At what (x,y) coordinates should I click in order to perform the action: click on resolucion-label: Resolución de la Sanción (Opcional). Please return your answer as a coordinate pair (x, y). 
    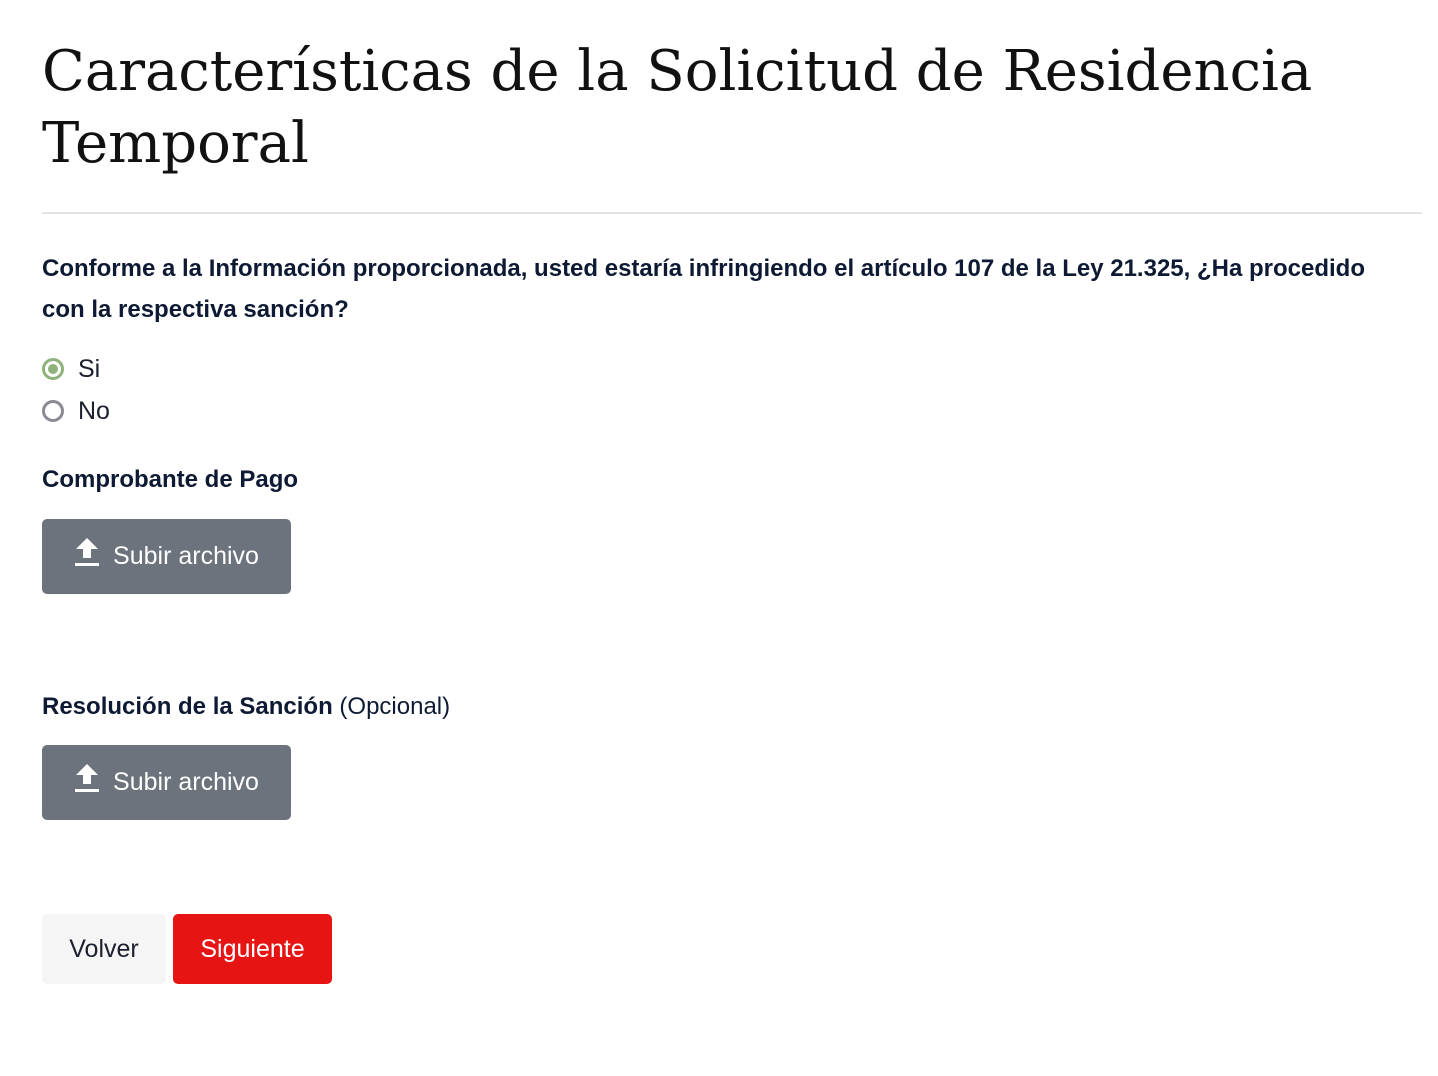
    Looking at the image, I should click on (246, 707).